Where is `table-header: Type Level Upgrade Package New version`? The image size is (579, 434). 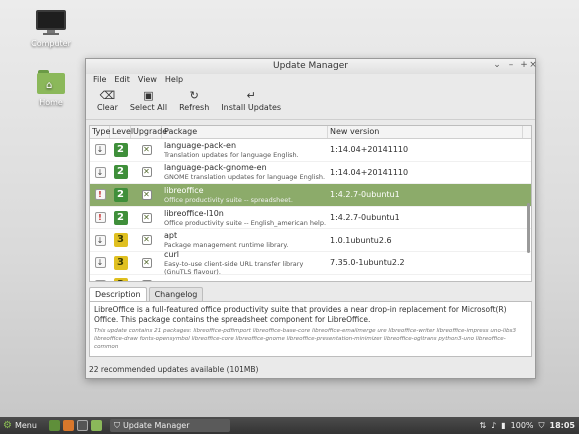 table-header: Type Level Upgrade Package New version is located at coordinates (310, 132).